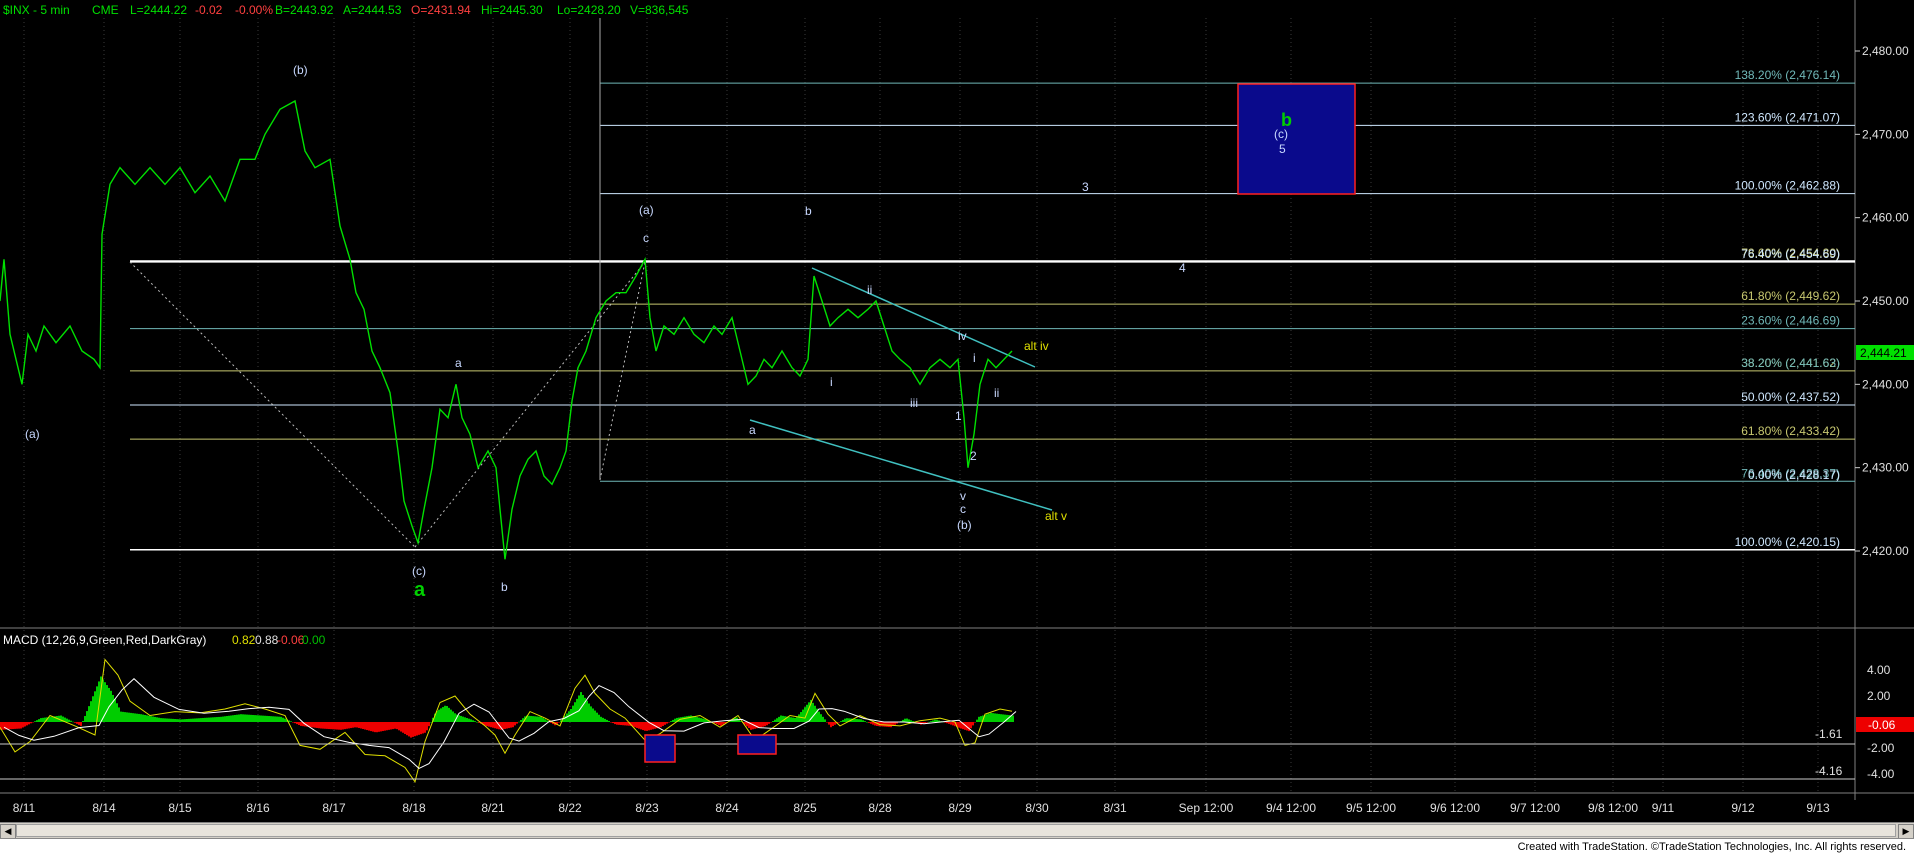 This screenshot has height=857, width=1914. Describe the element at coordinates (1885, 384) in the screenshot. I see `price-tick-label: 2,440.00` at that location.